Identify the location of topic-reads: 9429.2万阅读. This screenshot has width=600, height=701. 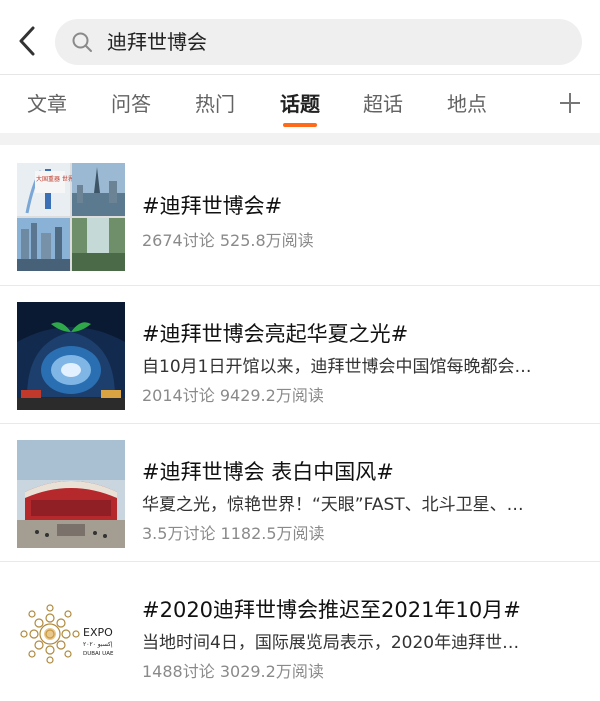
(271, 395).